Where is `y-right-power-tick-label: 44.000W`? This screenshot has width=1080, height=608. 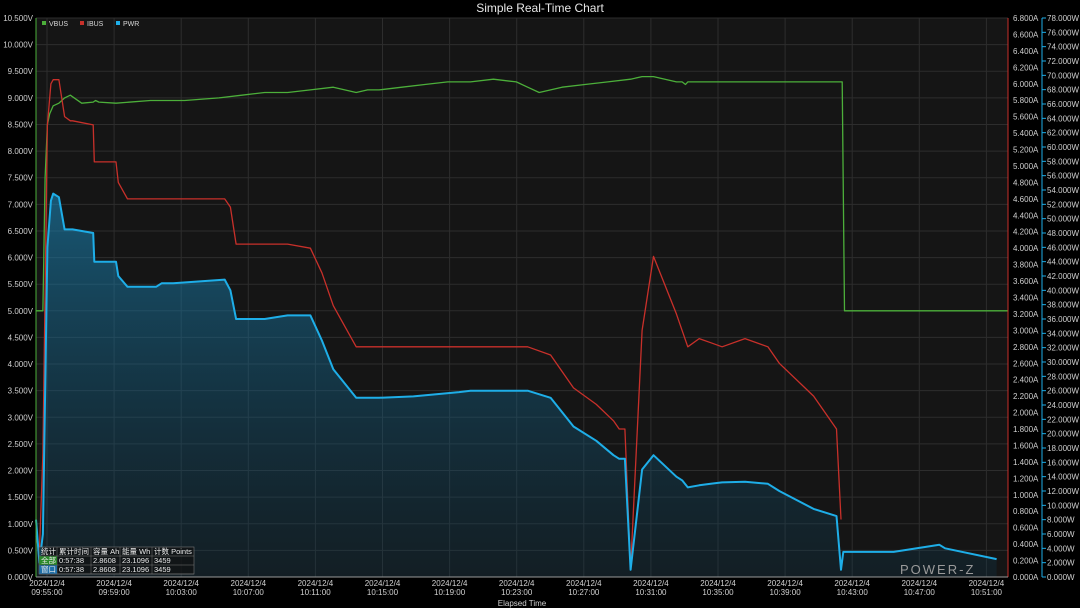
y-right-power-tick-label: 44.000W is located at coordinates (1063, 262).